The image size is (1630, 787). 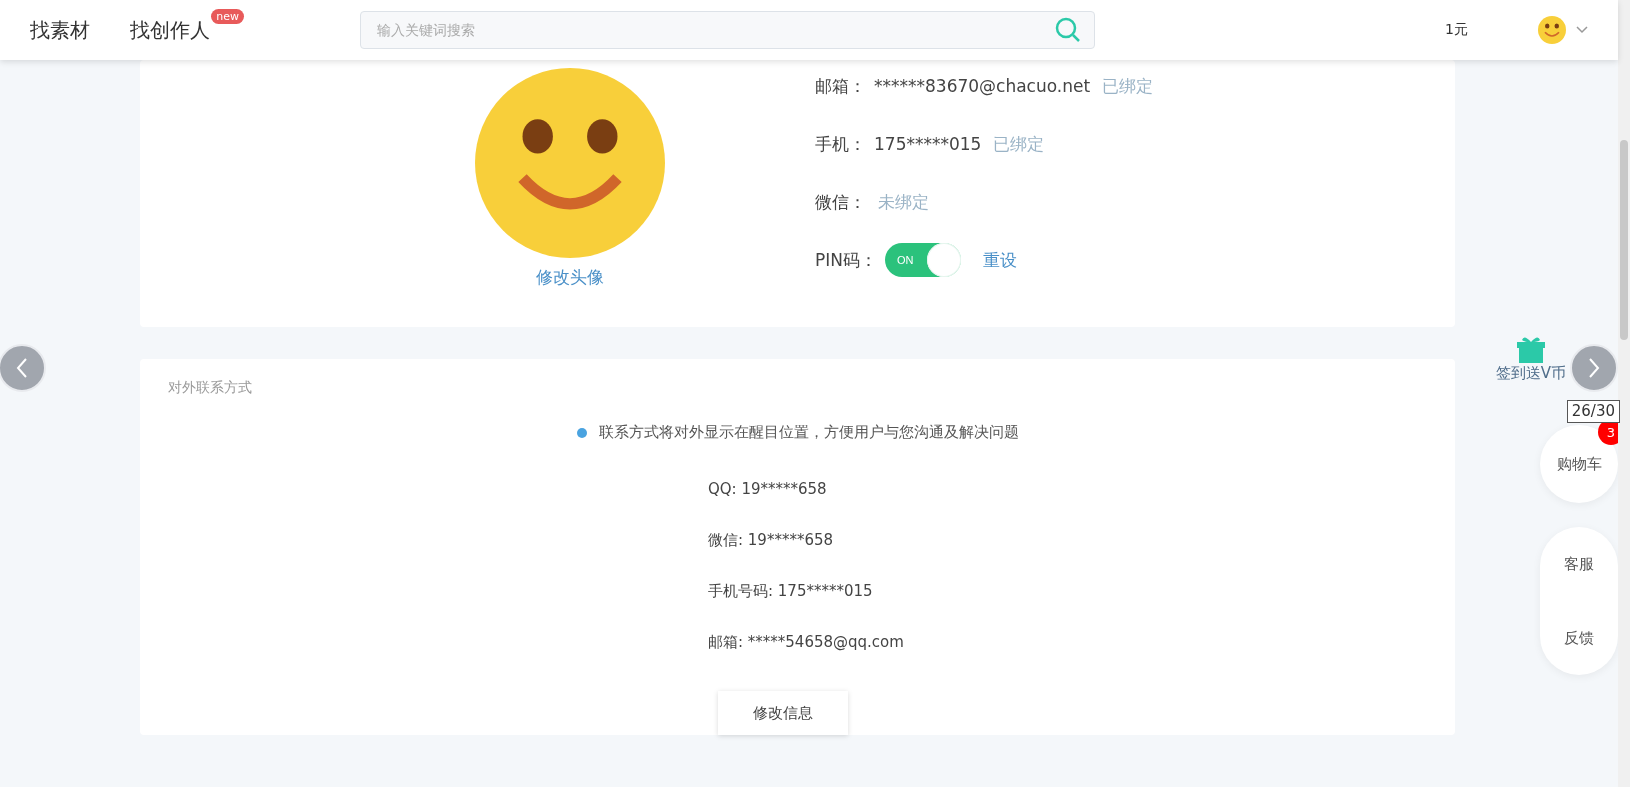 I want to click on page-counter: 26/30, so click(x=1593, y=411).